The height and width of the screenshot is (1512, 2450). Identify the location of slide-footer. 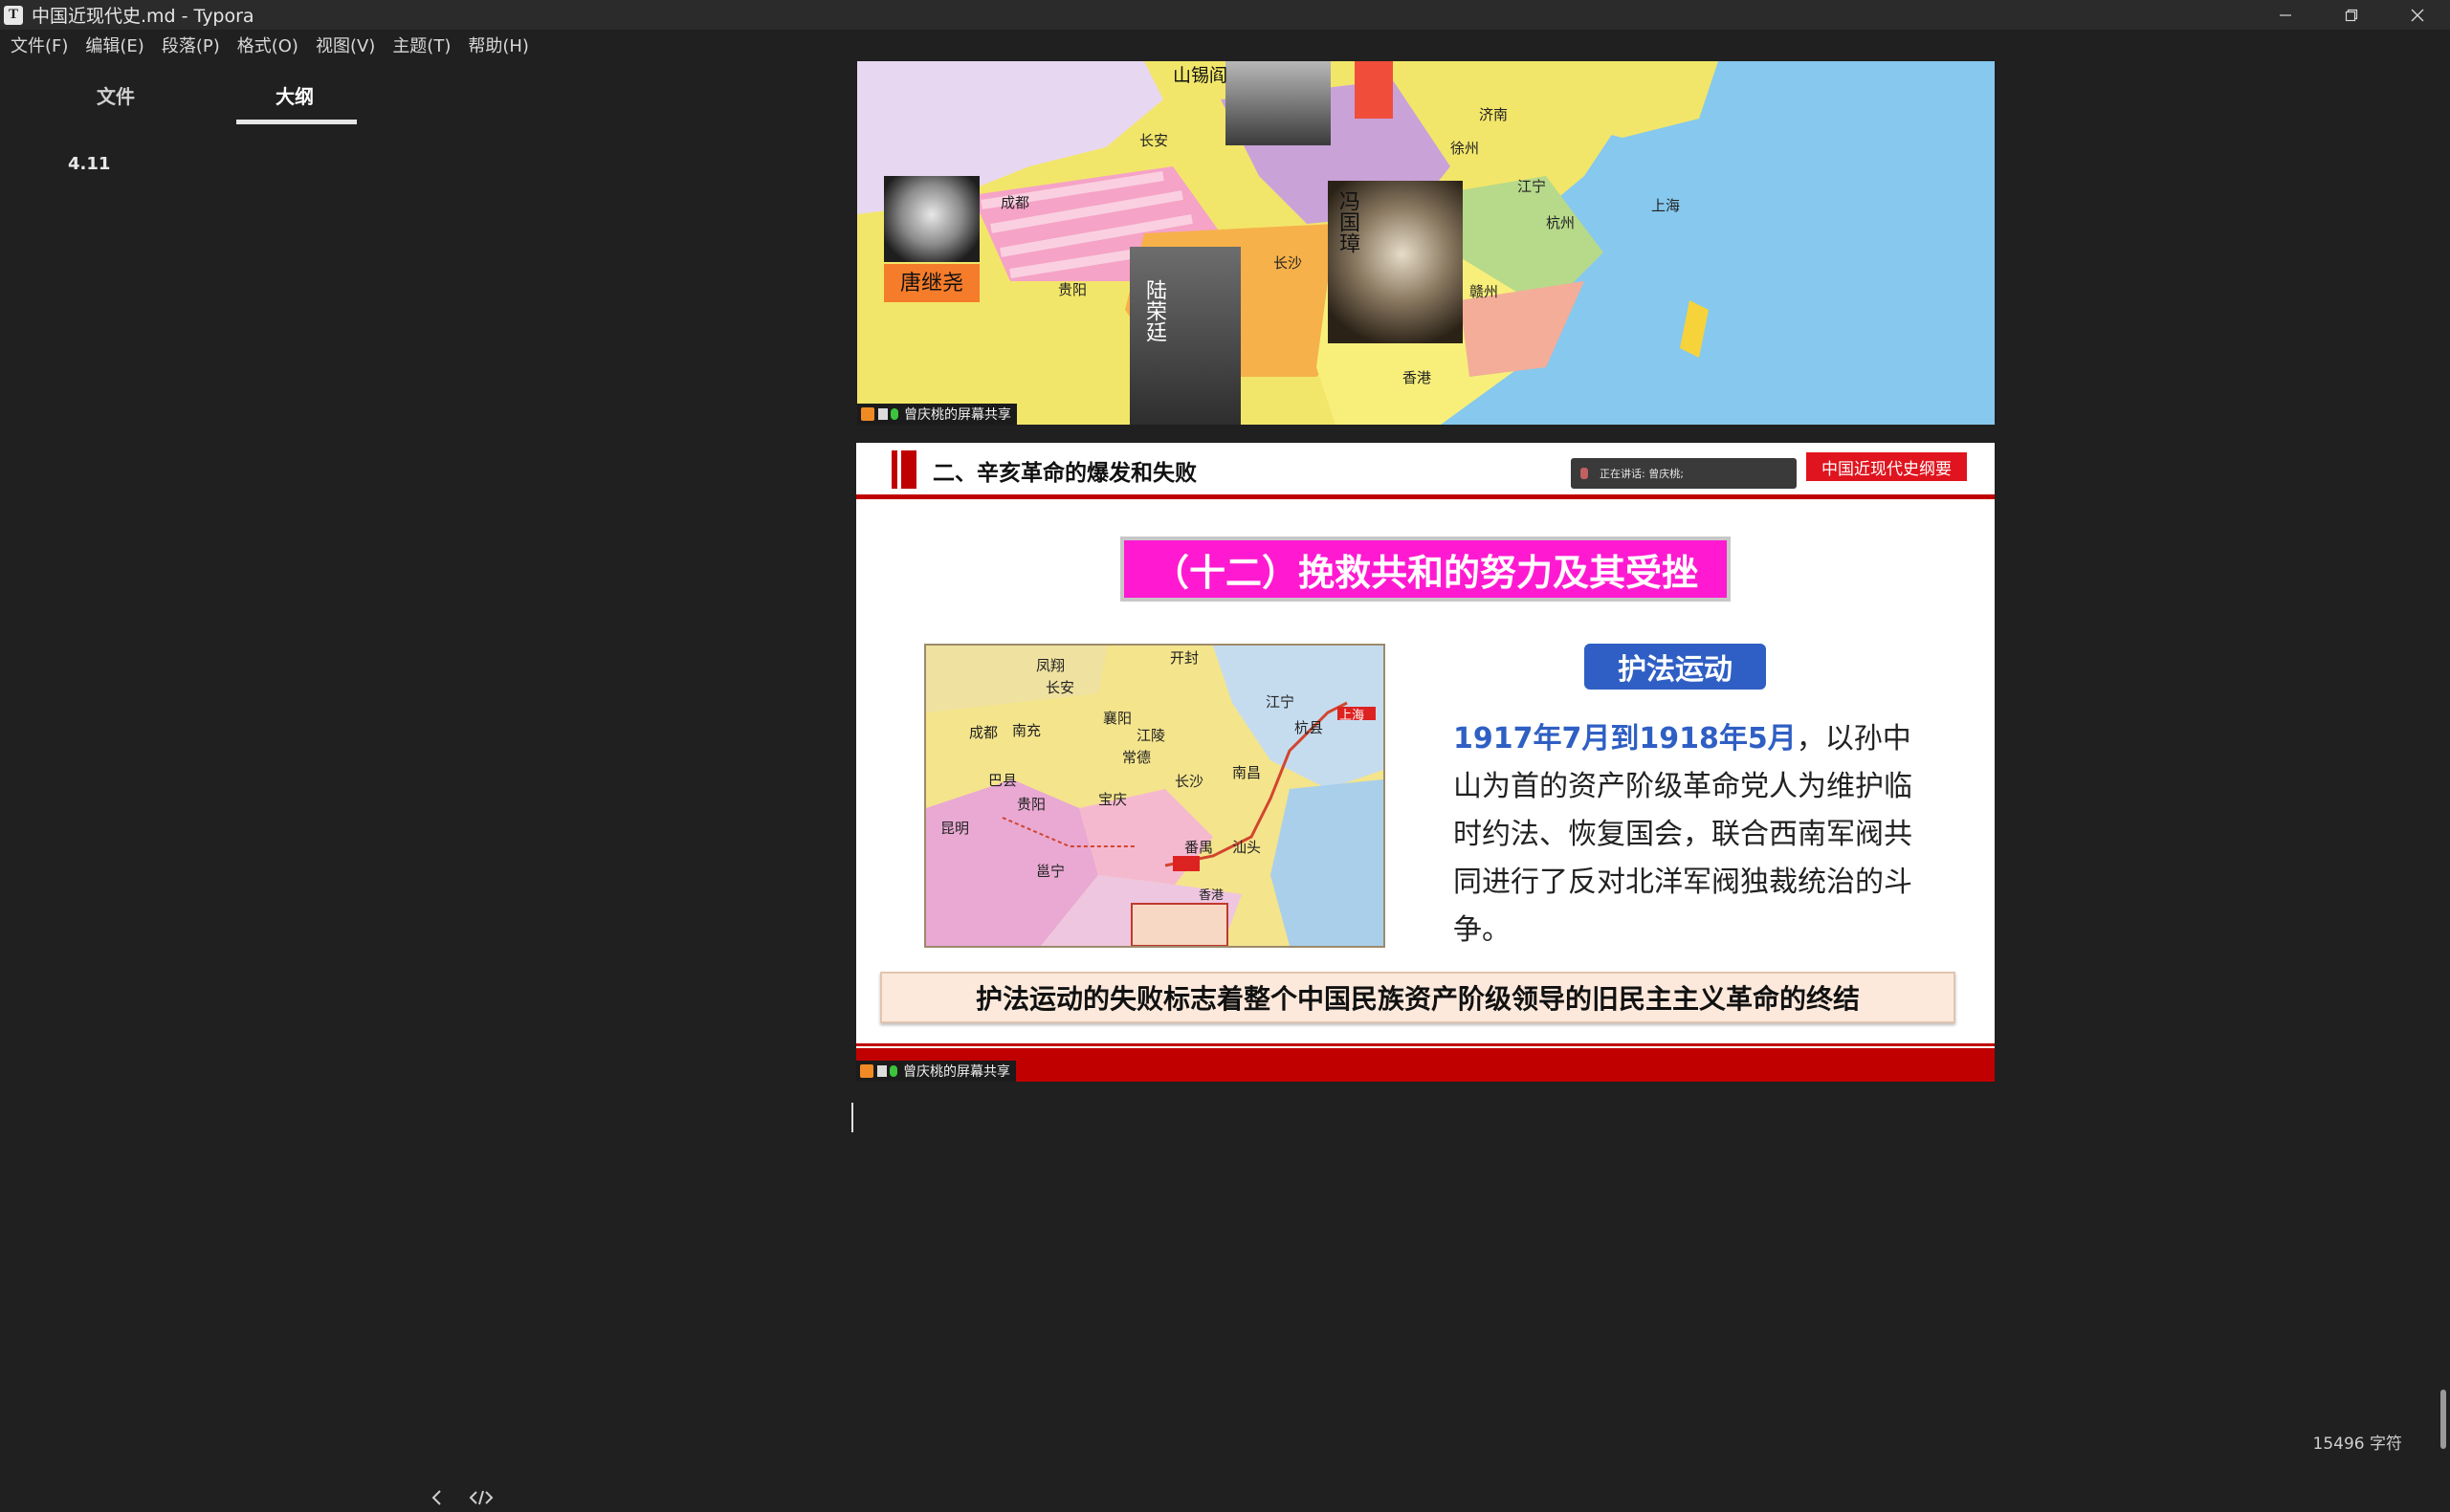
(1426, 1065).